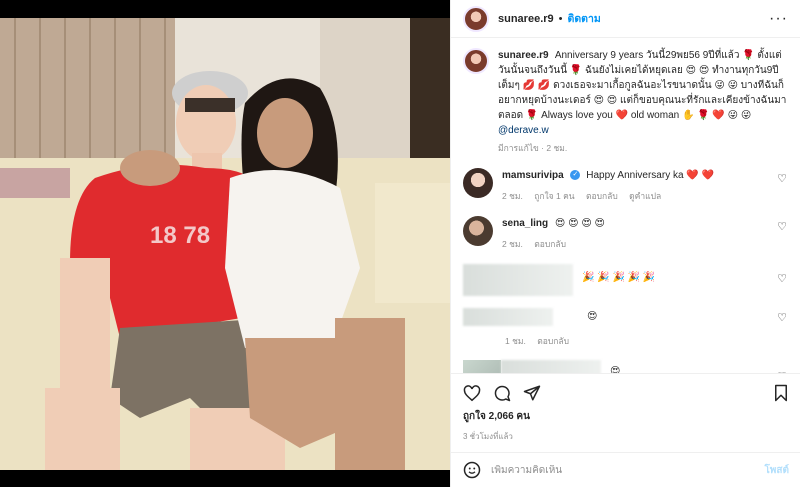  What do you see at coordinates (476, 61) in the screenshot?
I see `caption-avatar` at bounding box center [476, 61].